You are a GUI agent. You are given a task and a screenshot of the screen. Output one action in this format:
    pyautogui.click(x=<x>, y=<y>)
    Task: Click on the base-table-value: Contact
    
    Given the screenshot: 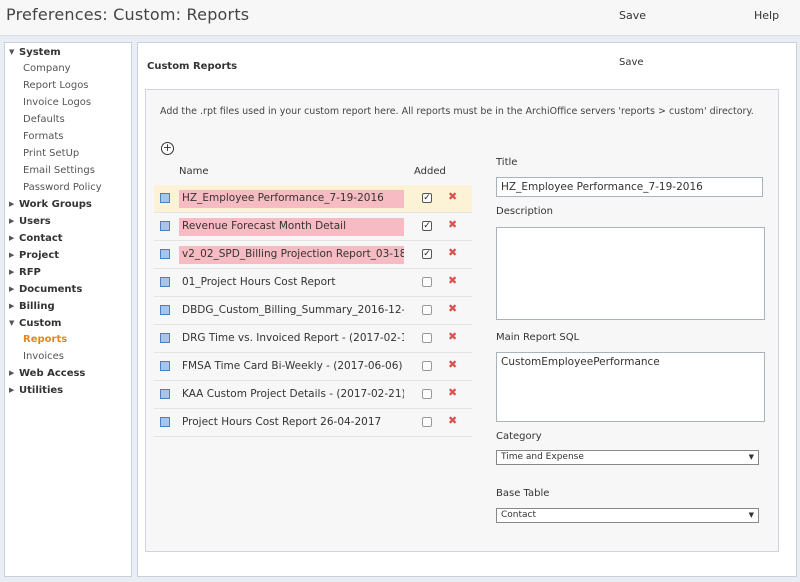 What is the action you would take?
    pyautogui.click(x=519, y=515)
    